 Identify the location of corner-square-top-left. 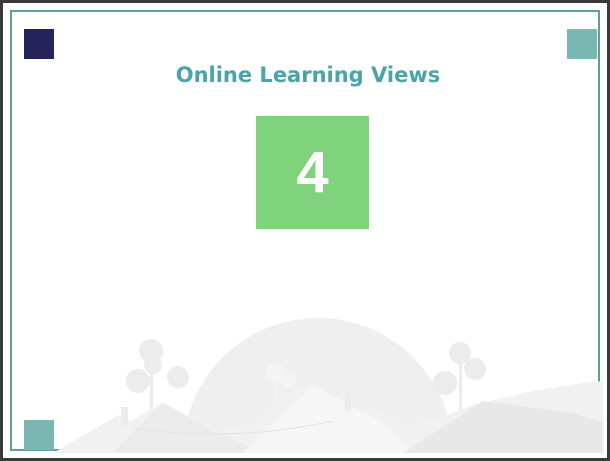
(39, 44).